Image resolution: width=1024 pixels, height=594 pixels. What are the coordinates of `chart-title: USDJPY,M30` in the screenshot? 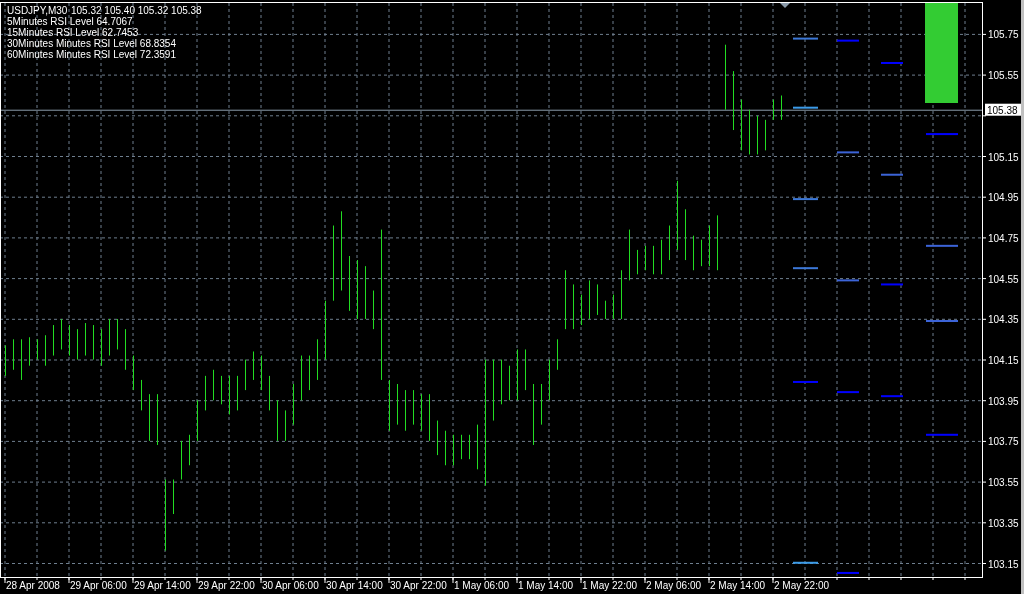 It's located at (37, 10).